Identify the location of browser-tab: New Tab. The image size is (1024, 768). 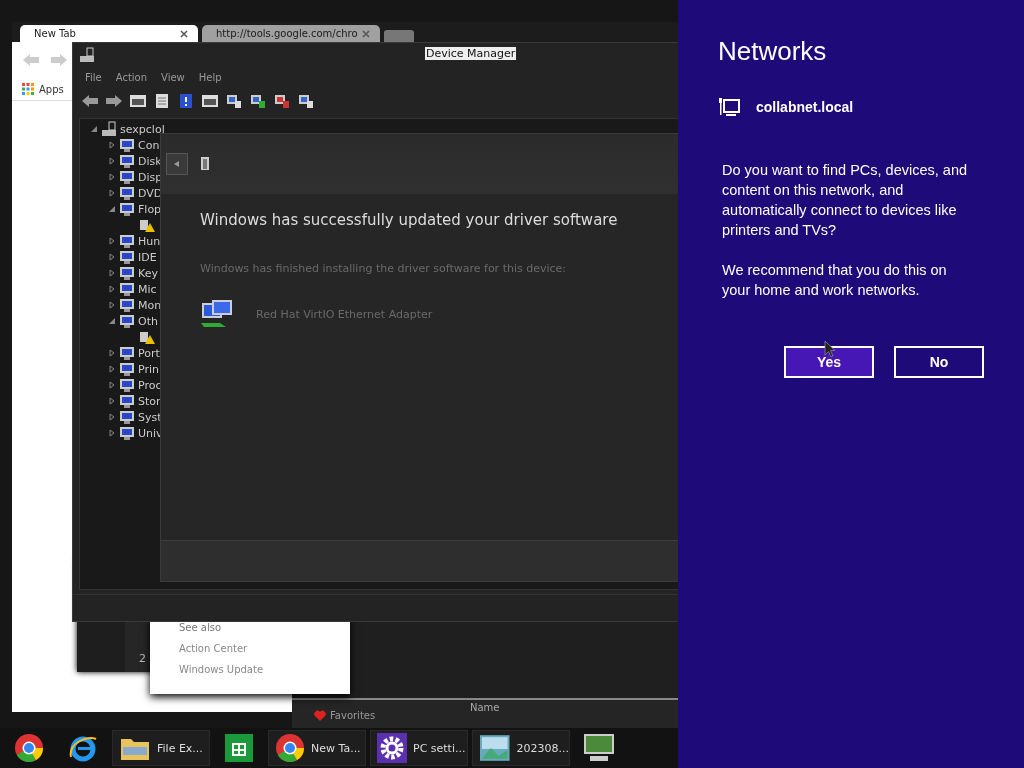
(109, 33).